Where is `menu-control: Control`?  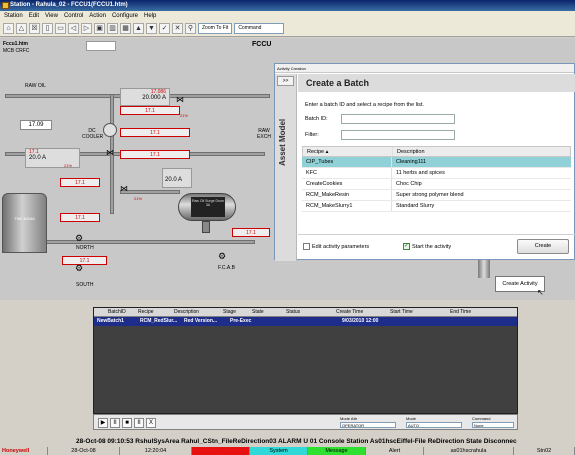 menu-control: Control is located at coordinates (73, 16).